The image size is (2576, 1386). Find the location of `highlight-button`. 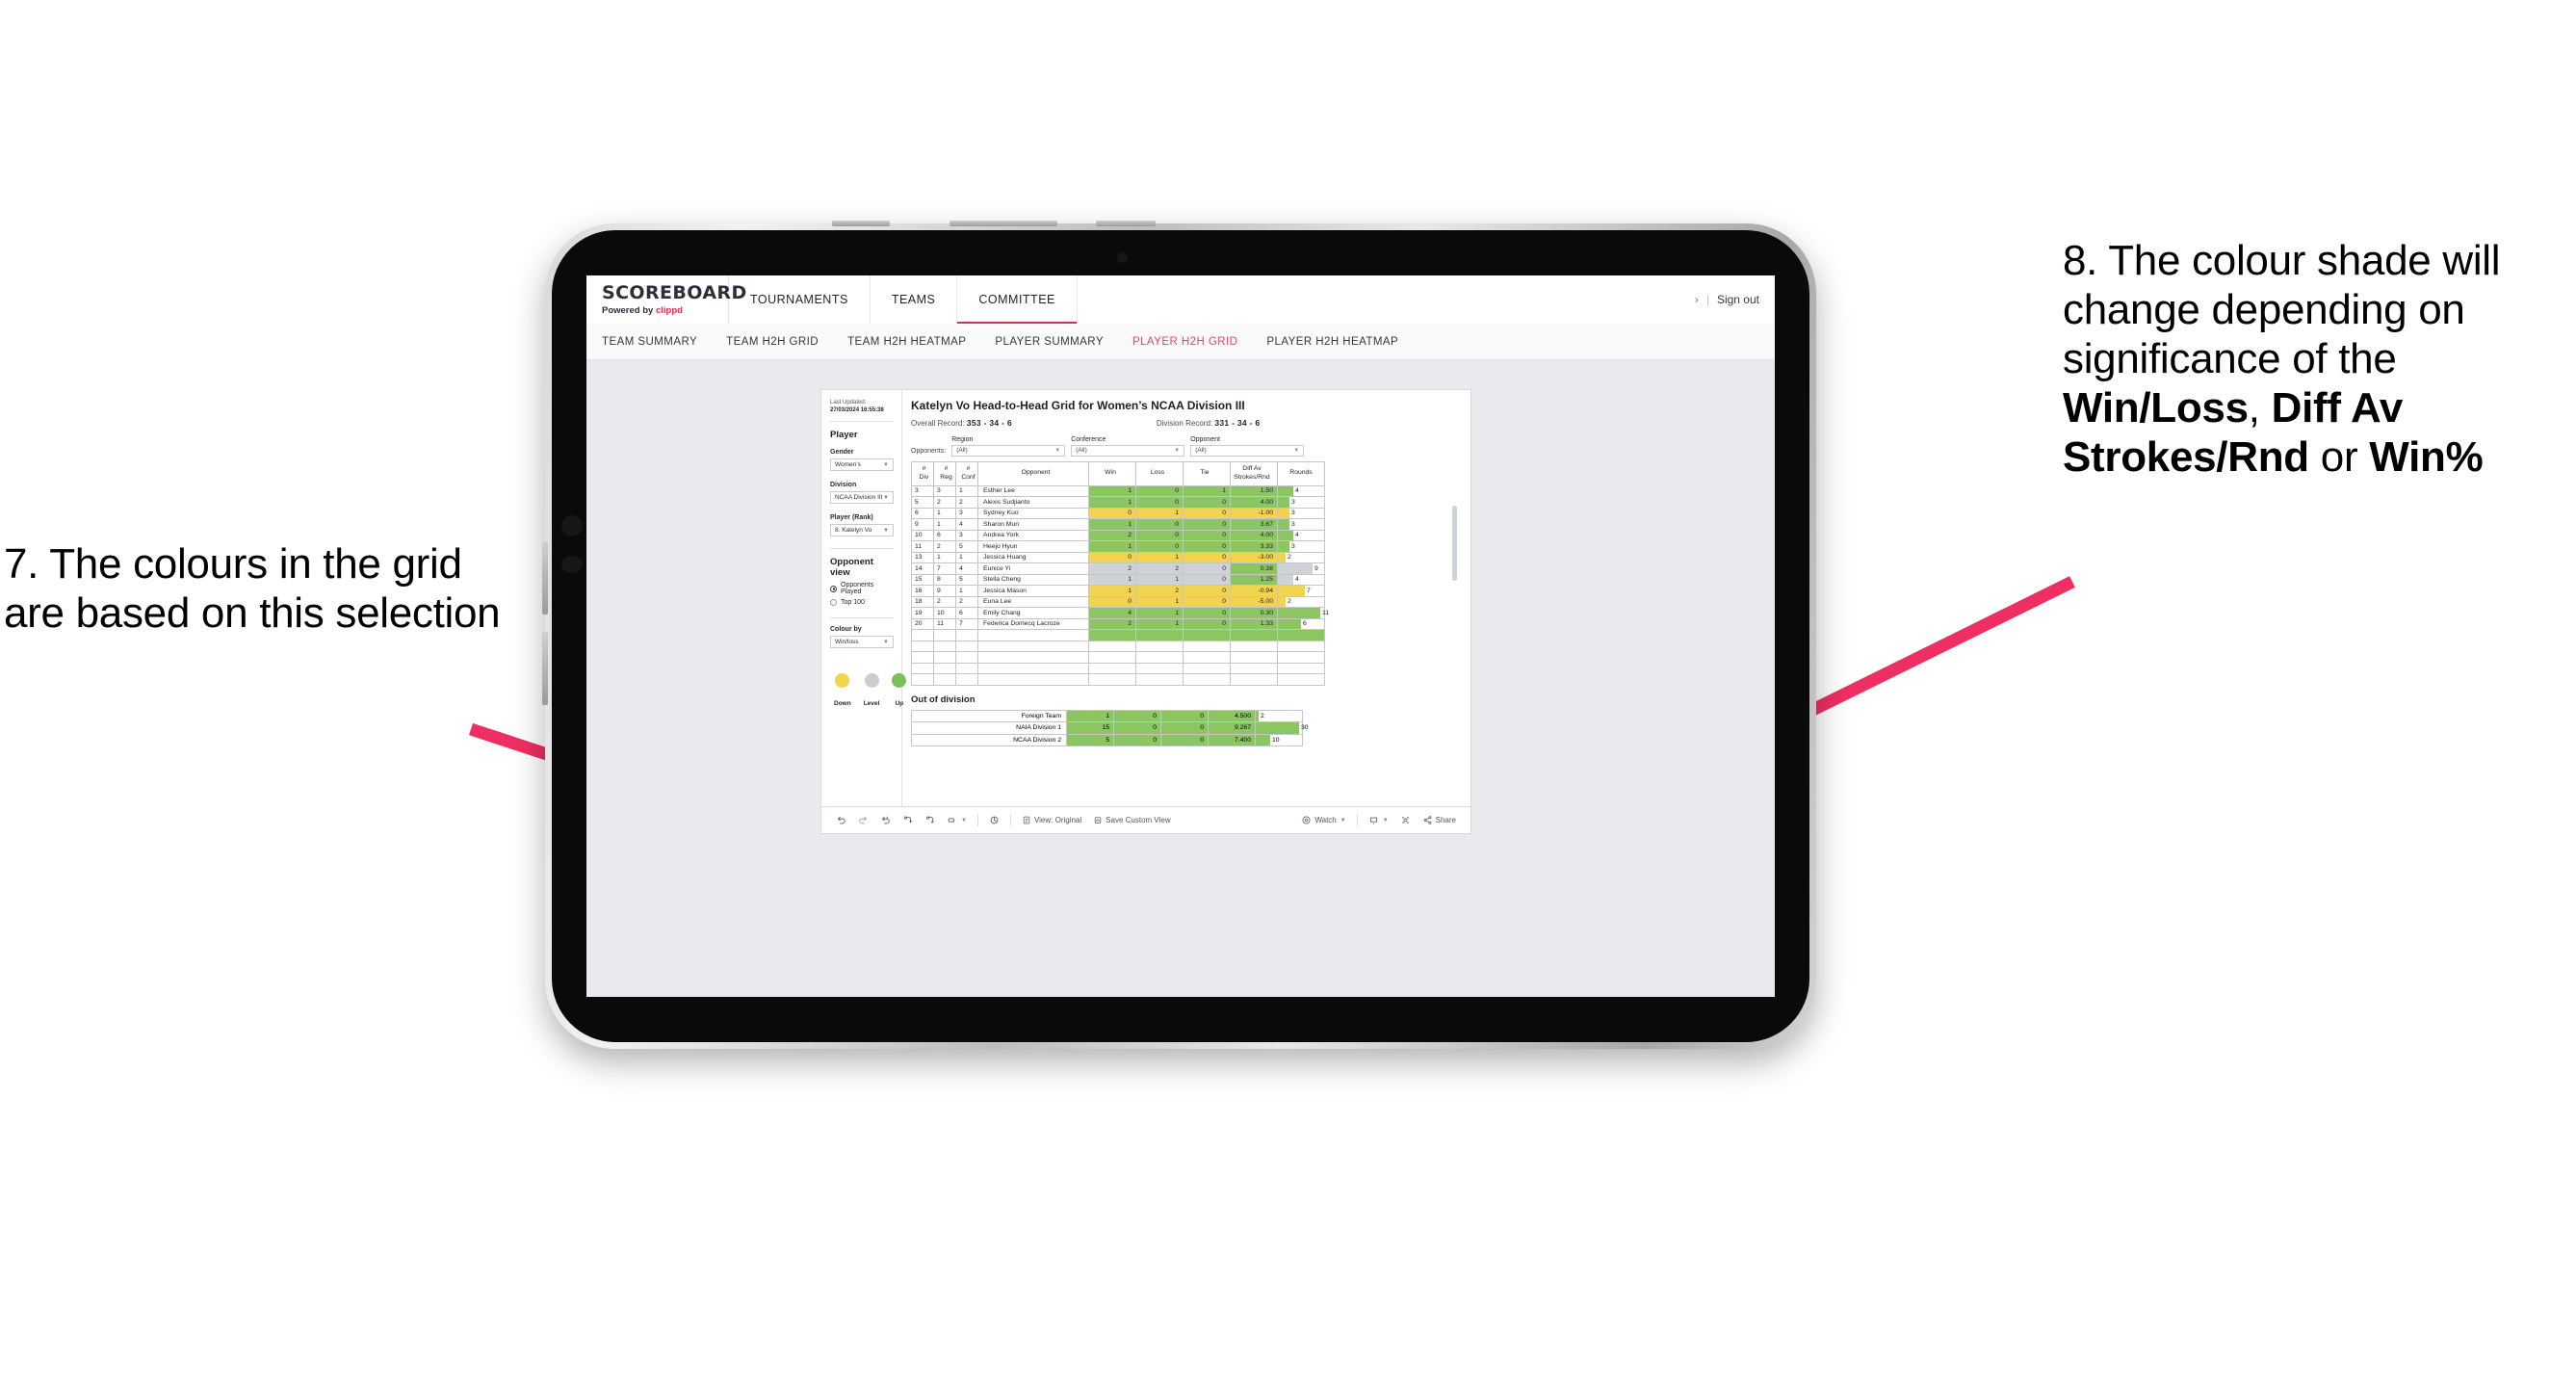

highlight-button is located at coordinates (994, 820).